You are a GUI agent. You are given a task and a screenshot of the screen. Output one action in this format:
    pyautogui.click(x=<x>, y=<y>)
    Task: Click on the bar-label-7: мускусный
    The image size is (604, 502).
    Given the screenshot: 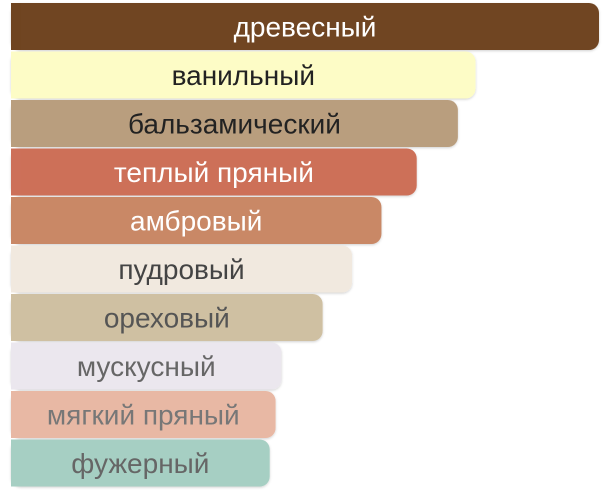 What is the action you would take?
    pyautogui.click(x=146, y=366)
    